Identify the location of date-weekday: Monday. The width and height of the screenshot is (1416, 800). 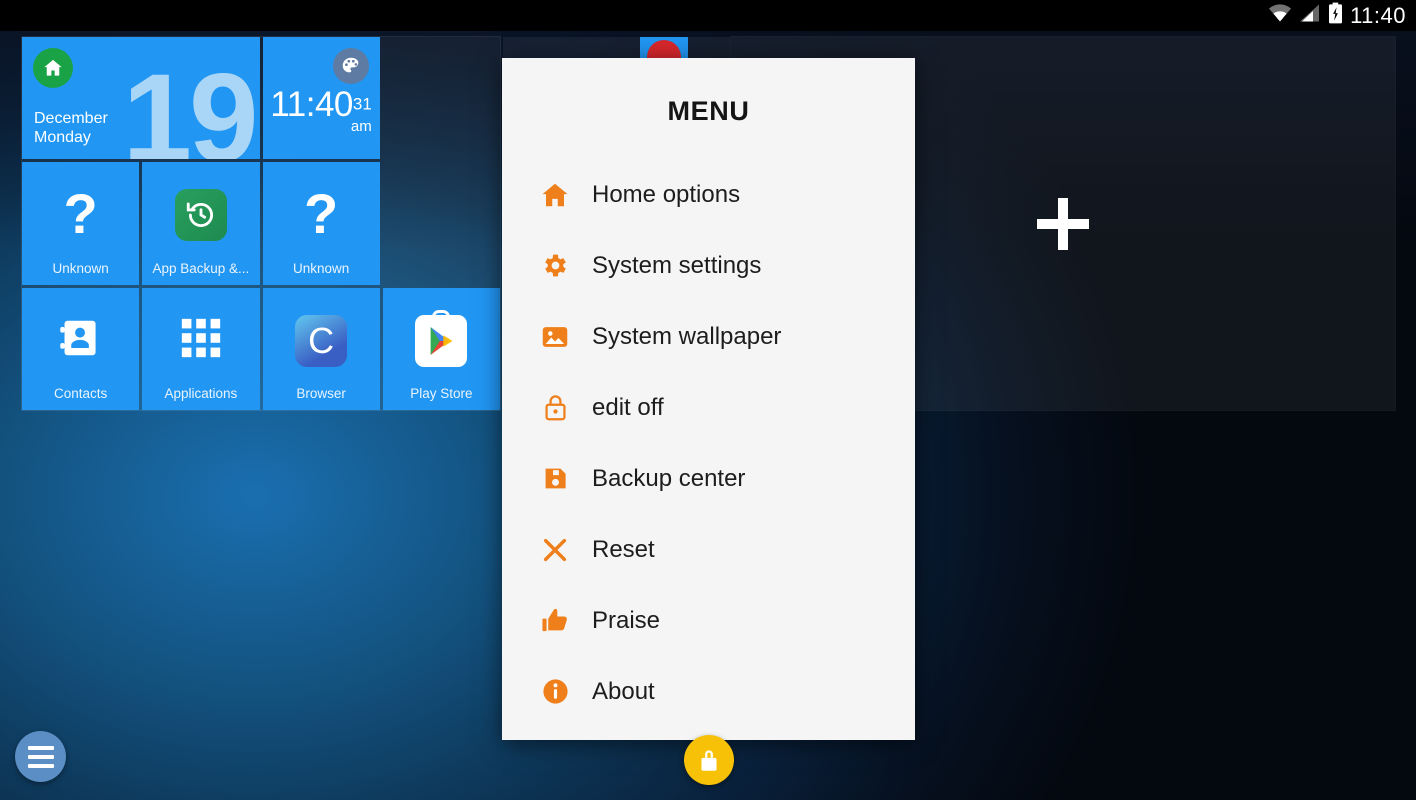
(62, 138).